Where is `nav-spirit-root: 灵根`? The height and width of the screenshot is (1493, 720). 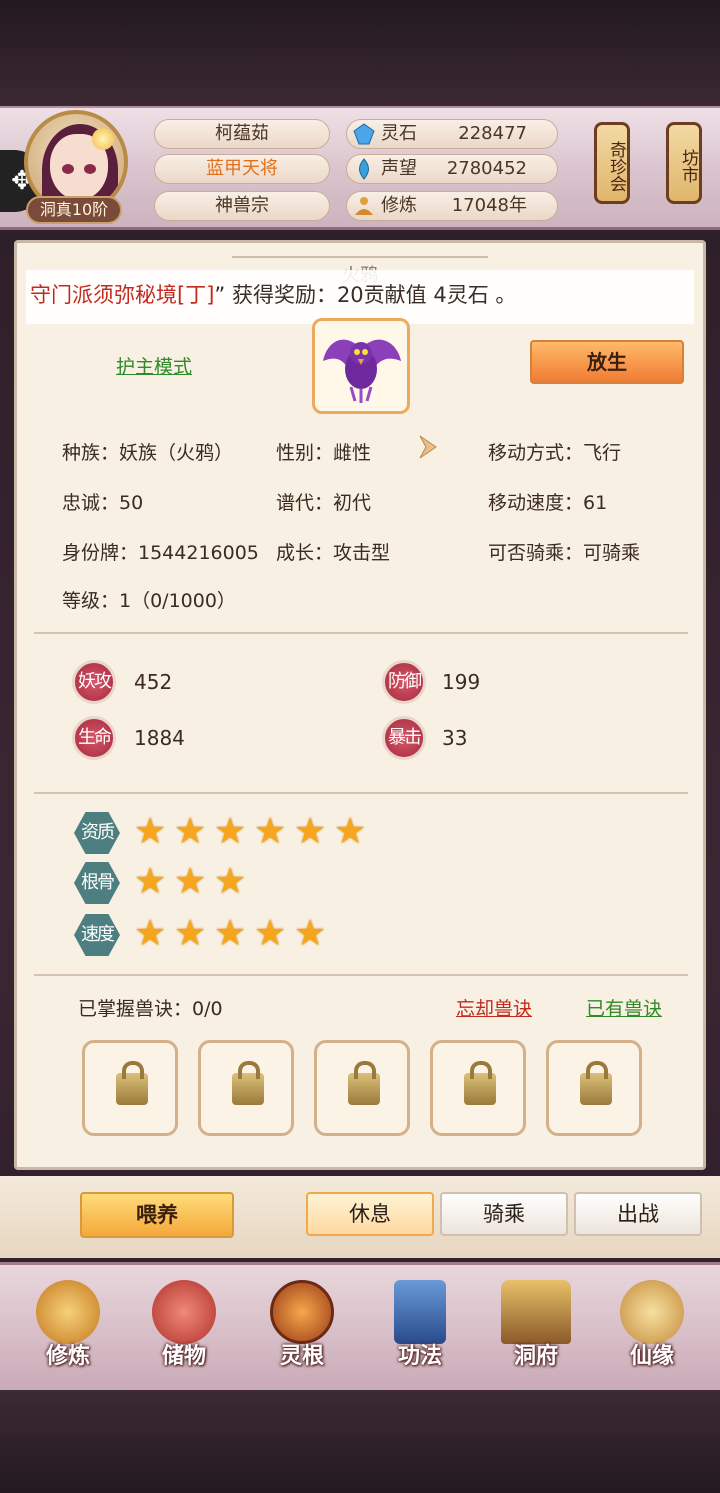 nav-spirit-root: 灵根 is located at coordinates (302, 1330).